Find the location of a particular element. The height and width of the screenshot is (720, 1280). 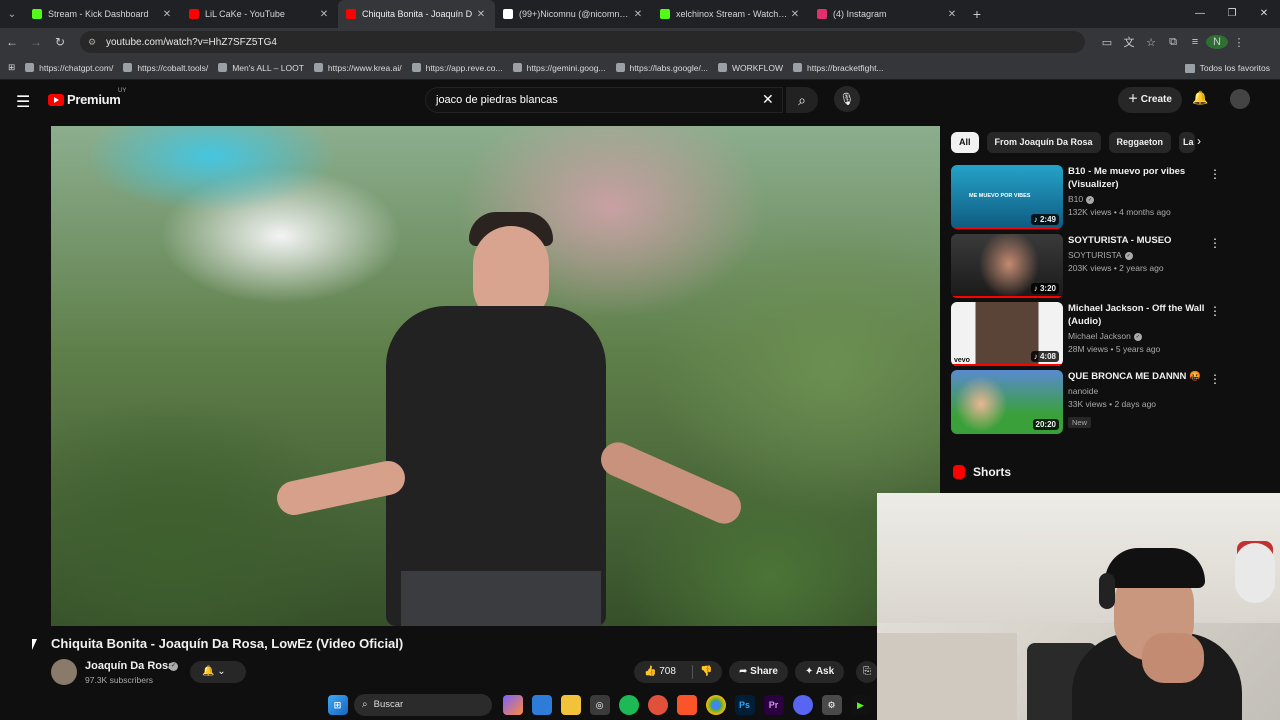

chevron-right-icon: › is located at coordinates (1199, 141).